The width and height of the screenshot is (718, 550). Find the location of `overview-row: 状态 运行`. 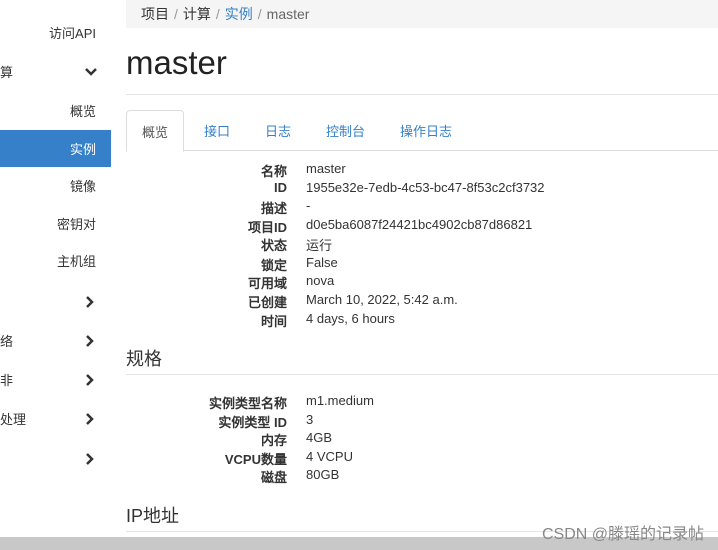

overview-row: 状态 运行 is located at coordinates (336, 244).